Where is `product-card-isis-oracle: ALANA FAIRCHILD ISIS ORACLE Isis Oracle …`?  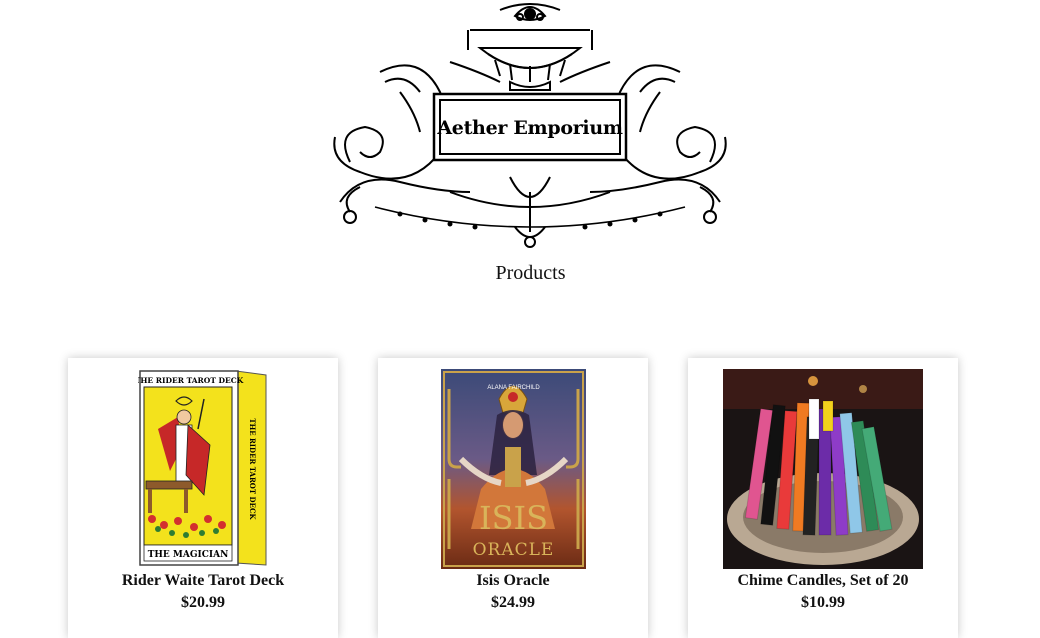
product-card-isis-oracle: ALANA FAIRCHILD ISIS ORACLE Isis Oracle … is located at coordinates (513, 498).